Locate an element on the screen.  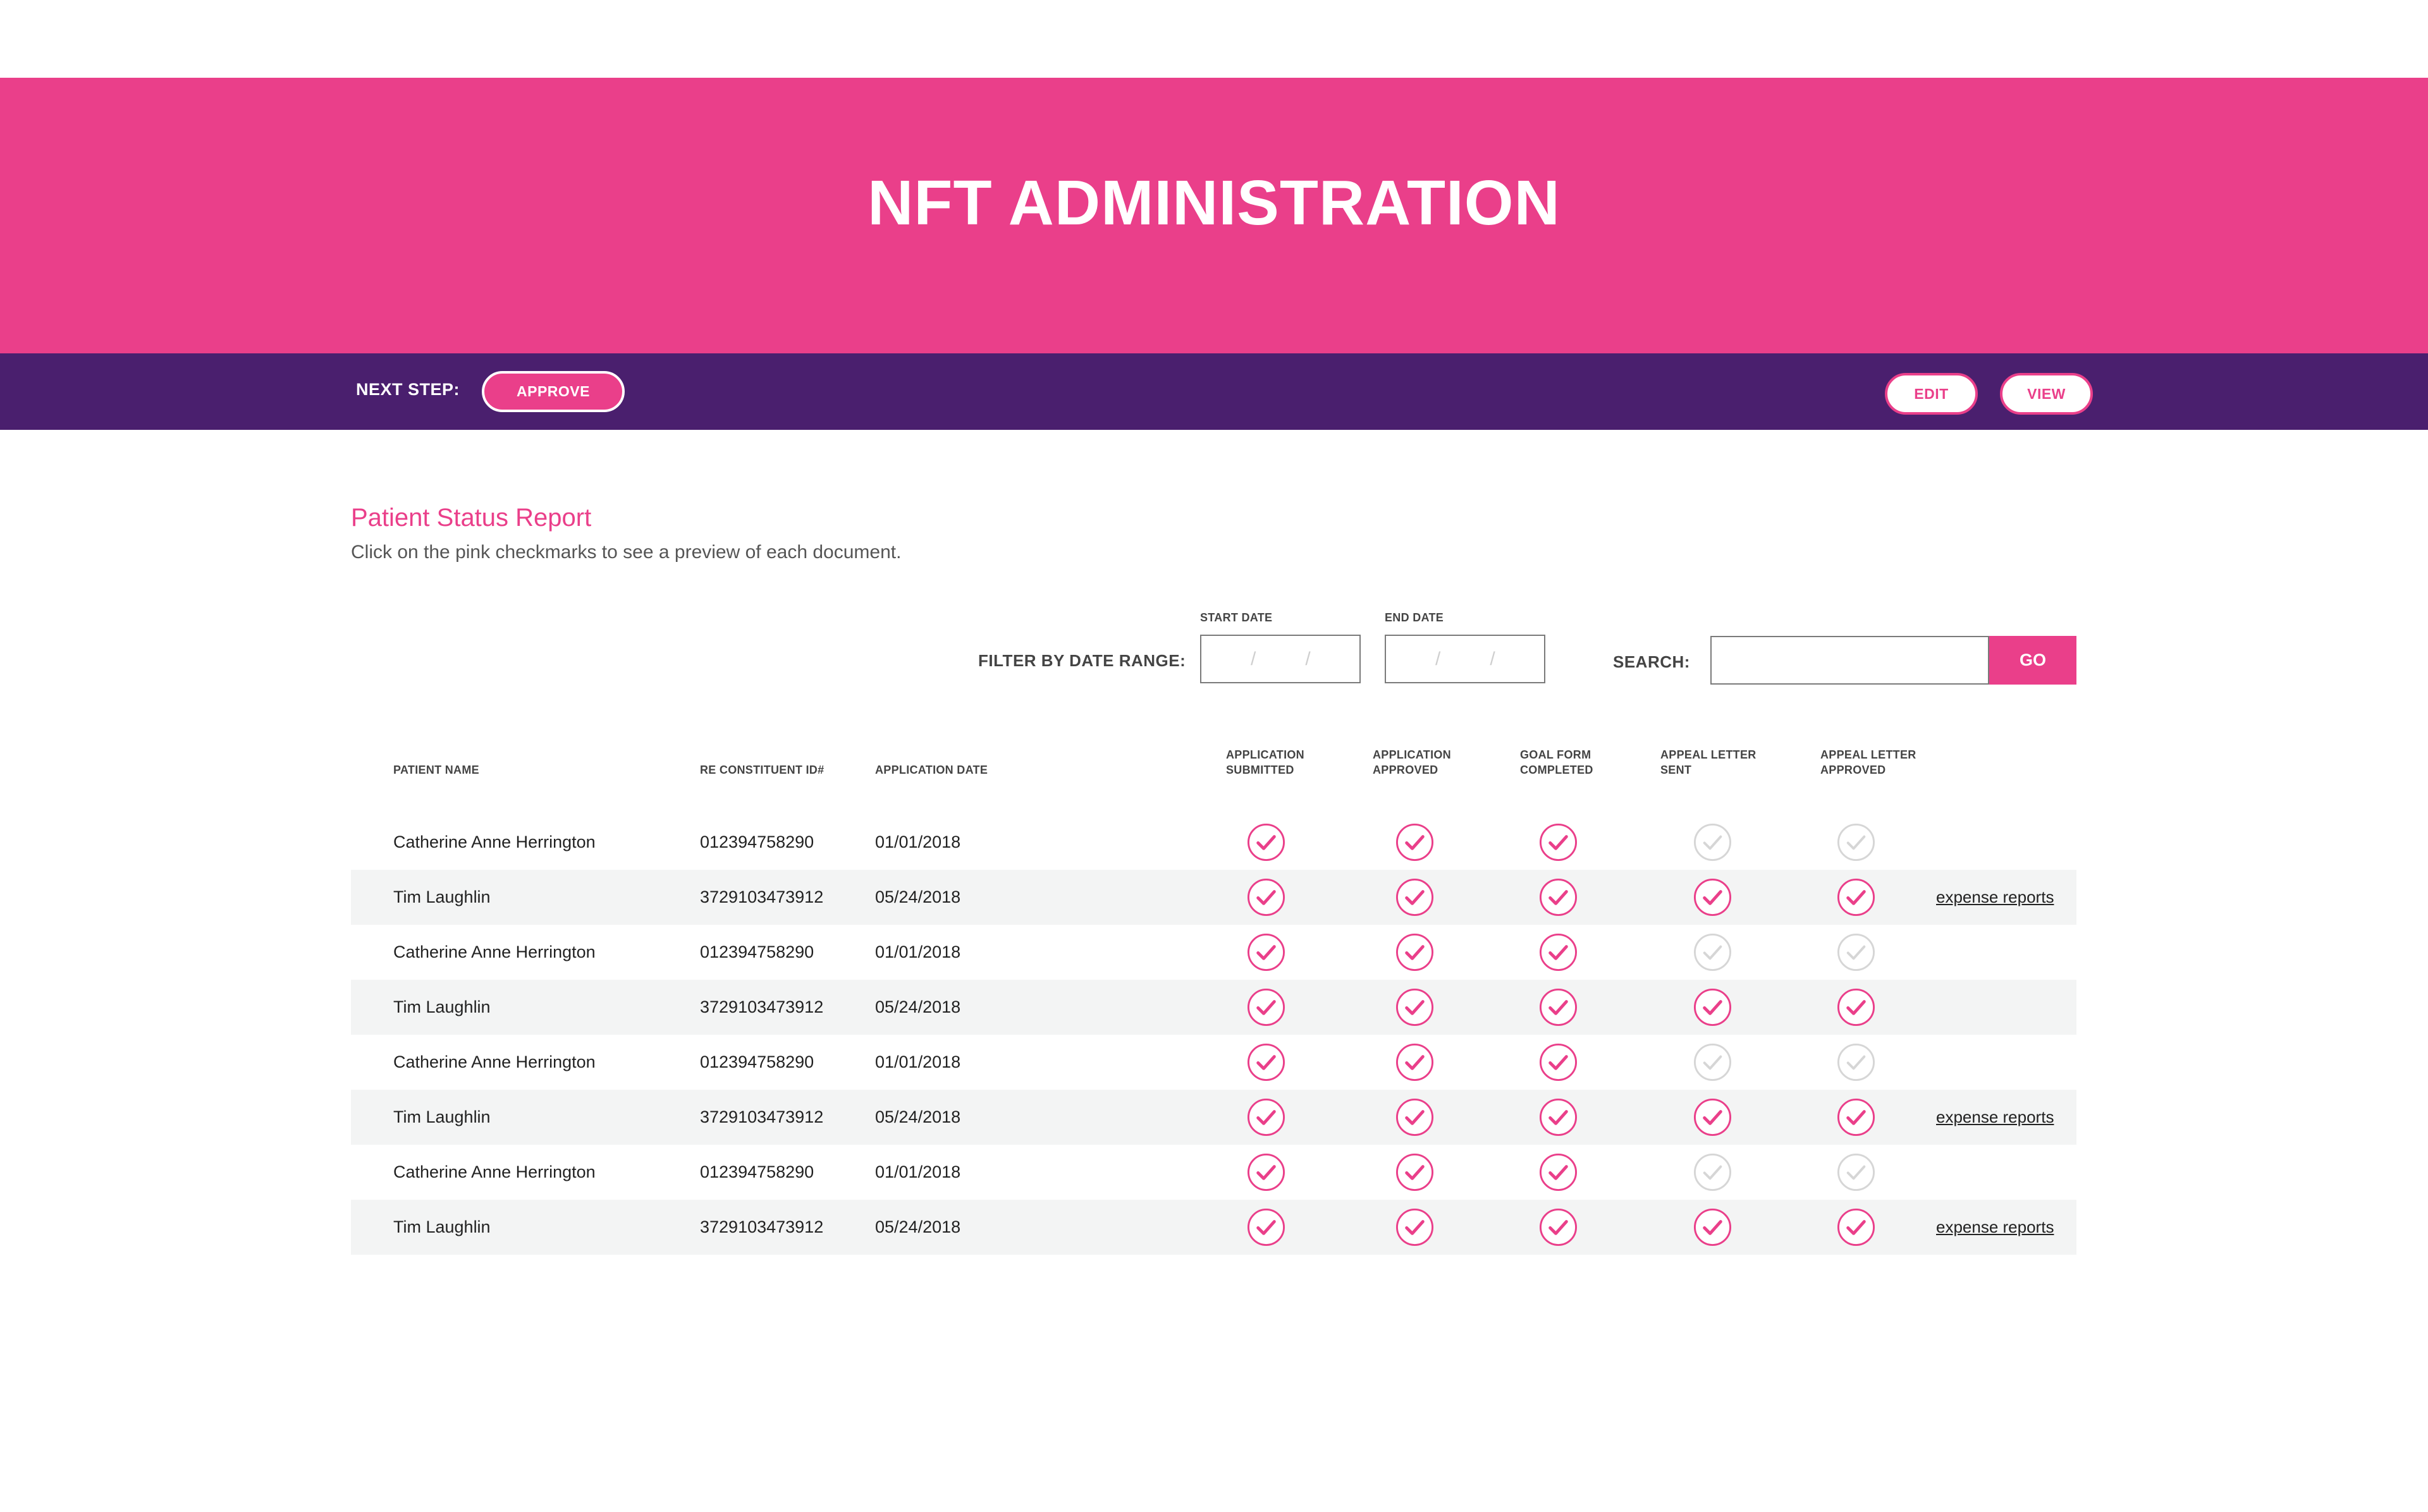
column-header-goal-form: GOAL FORM COMPLETED is located at coordinates (1556, 762).